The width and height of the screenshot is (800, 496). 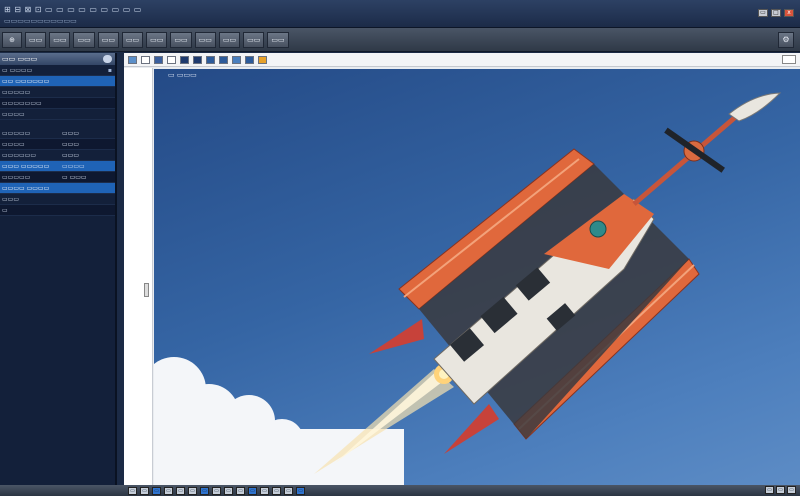 What do you see at coordinates (108, 39) in the screenshot?
I see `toolbar-button-5: ▭▭` at bounding box center [108, 39].